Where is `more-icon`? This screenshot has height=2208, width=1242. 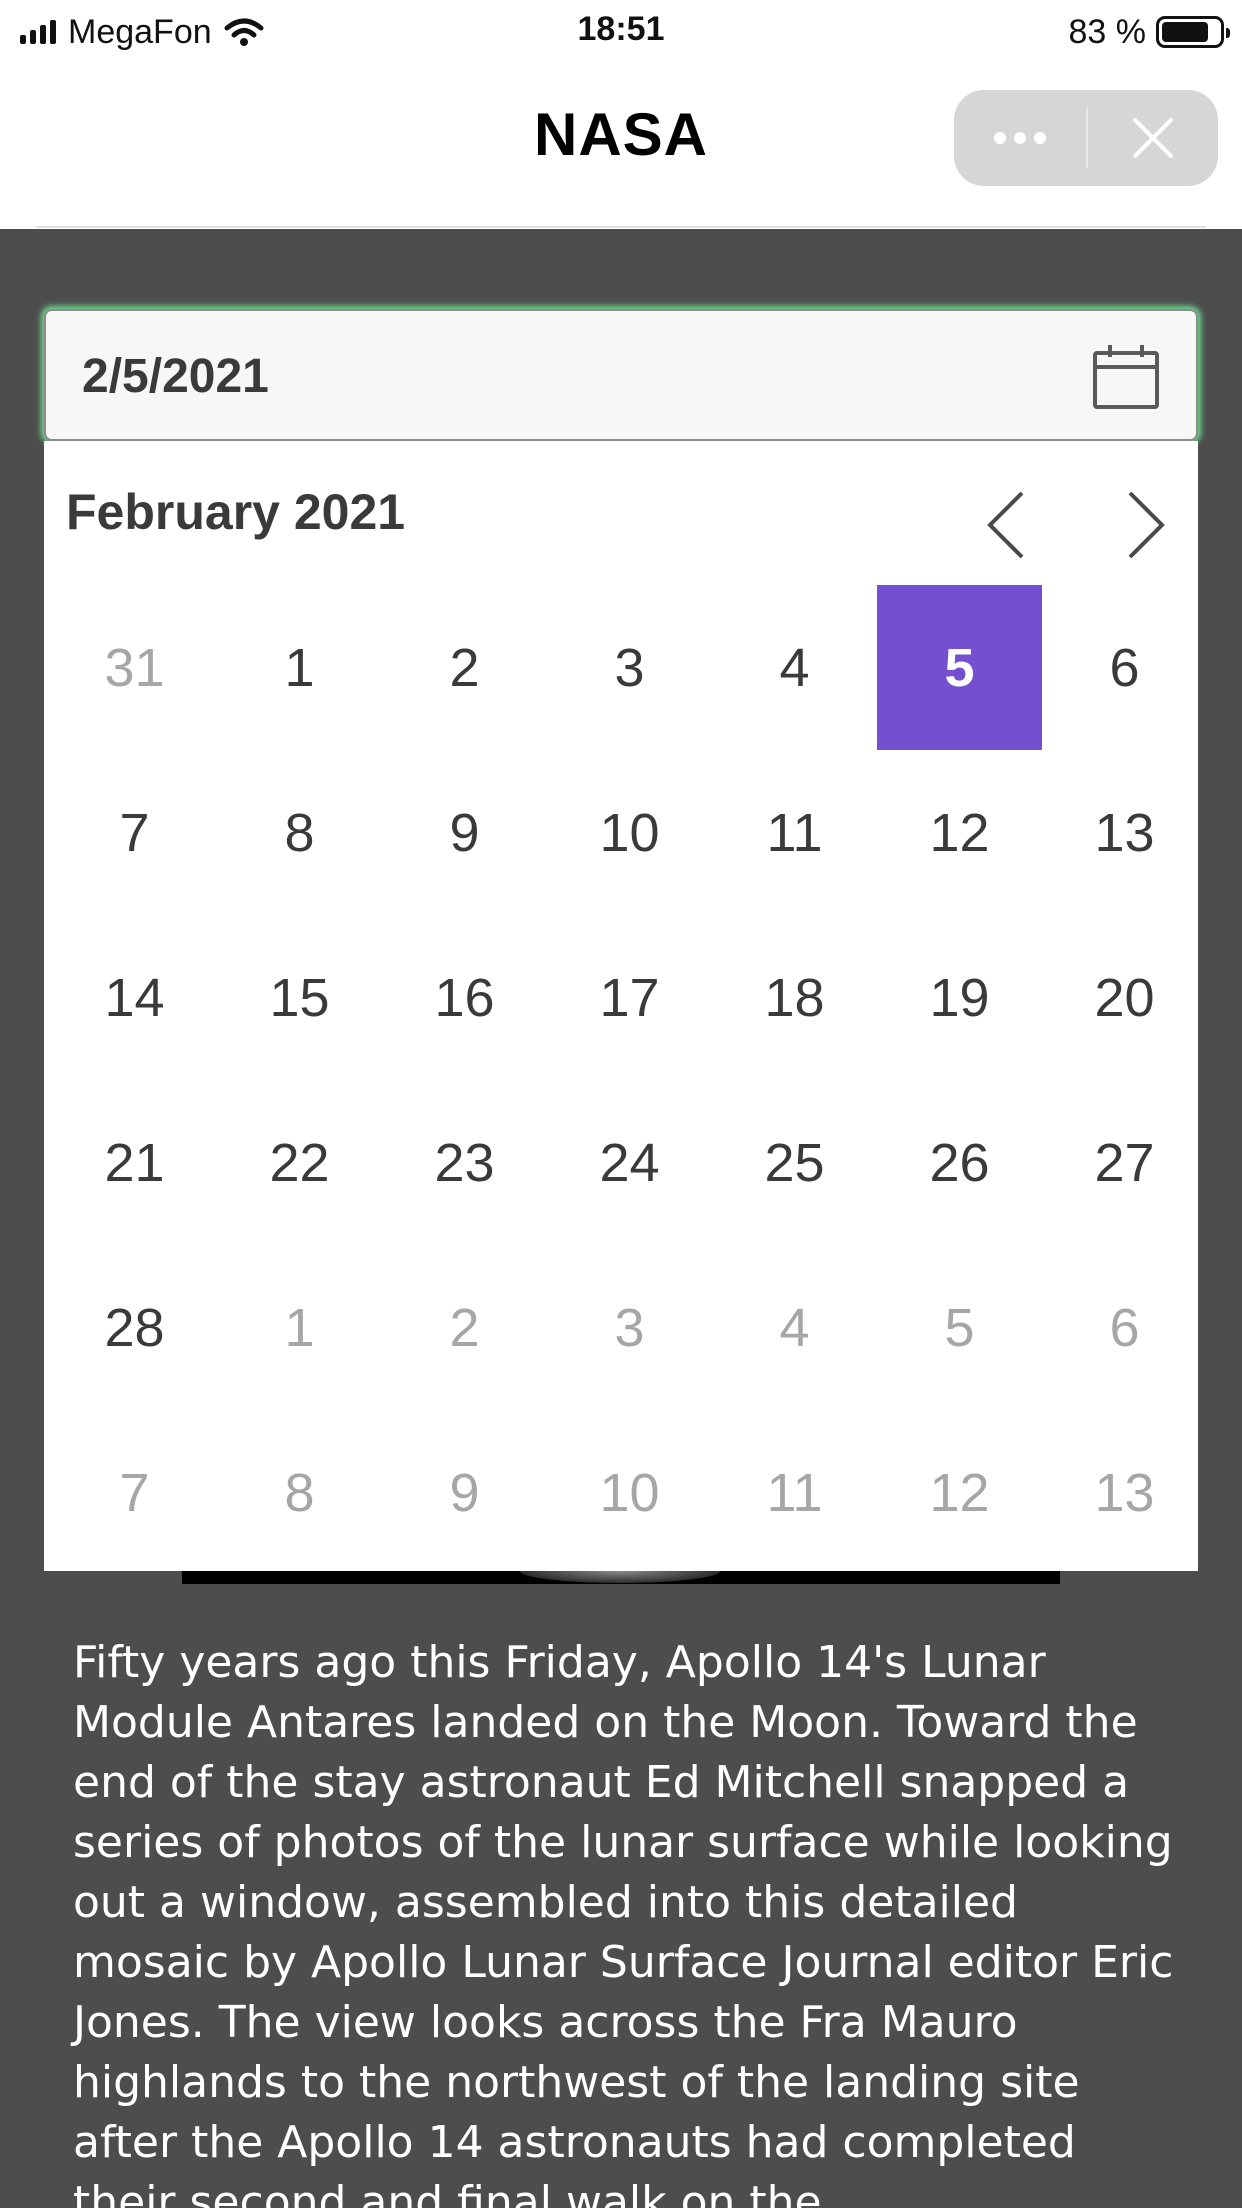 more-icon is located at coordinates (1020, 138).